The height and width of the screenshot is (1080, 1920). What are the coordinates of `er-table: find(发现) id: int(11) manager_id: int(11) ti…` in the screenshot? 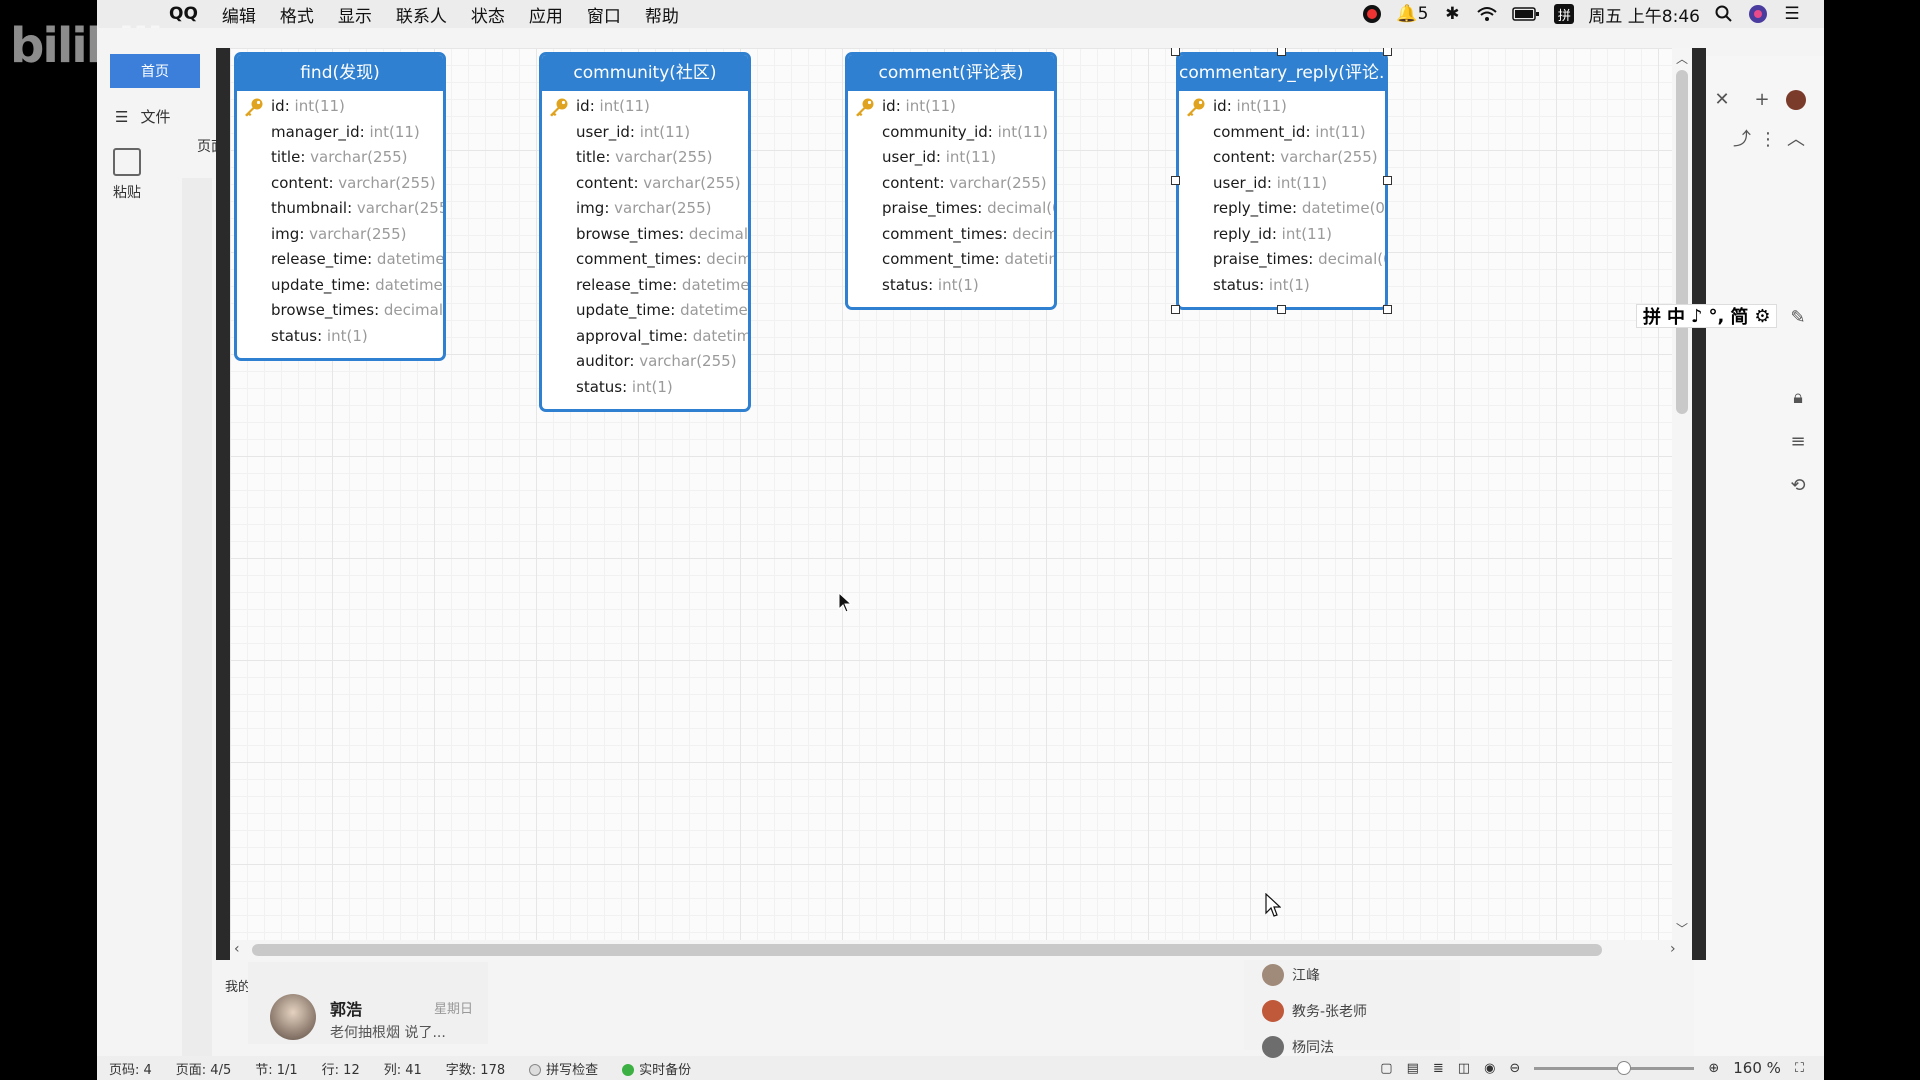 It's located at (340, 206).